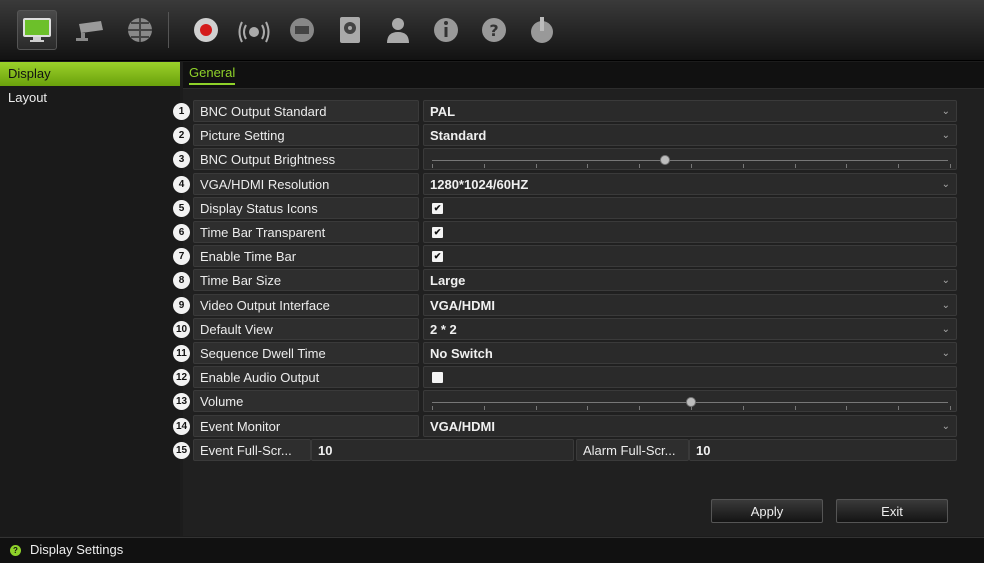 The image size is (984, 563). What do you see at coordinates (892, 511) in the screenshot?
I see `exit-button: Exit` at bounding box center [892, 511].